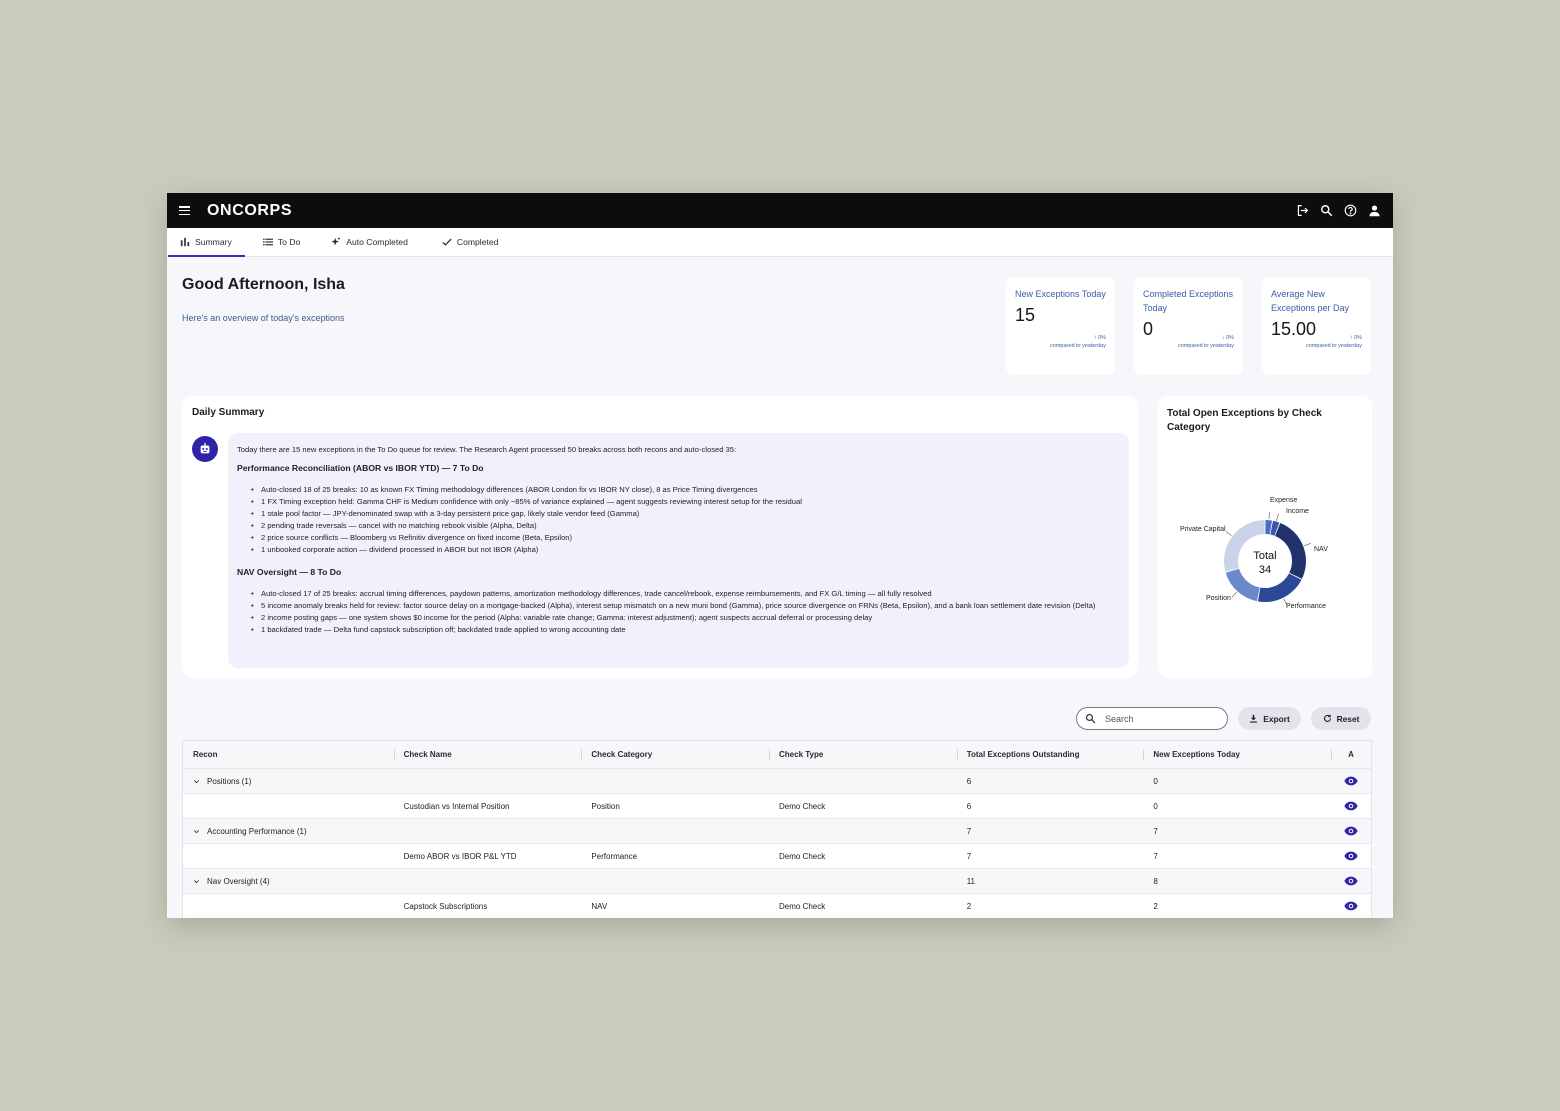 This screenshot has width=1560, height=1111. I want to click on total-exceptions: 6, so click(969, 806).